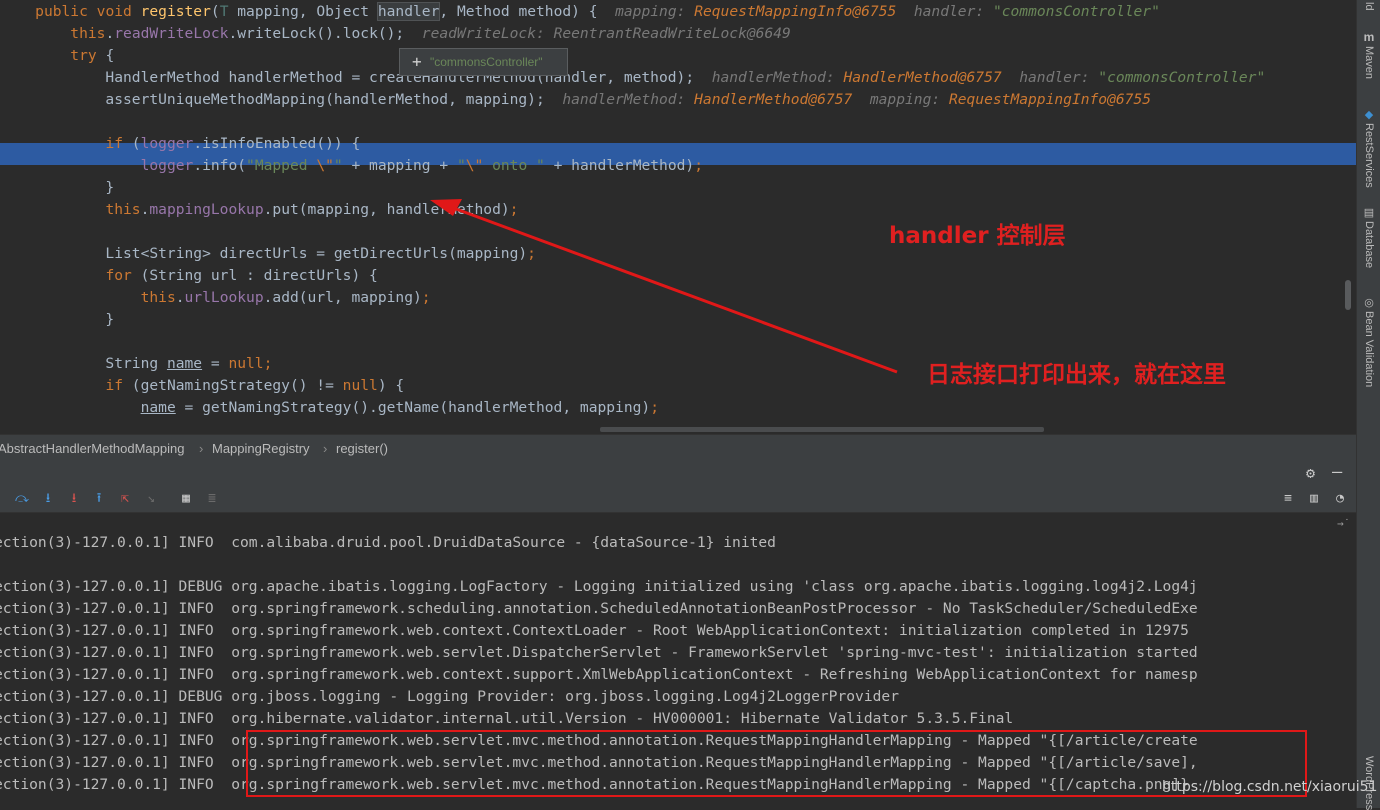 The height and width of the screenshot is (810, 1380). What do you see at coordinates (1369, 303) in the screenshot?
I see `bean-validation-icon: ◎` at bounding box center [1369, 303].